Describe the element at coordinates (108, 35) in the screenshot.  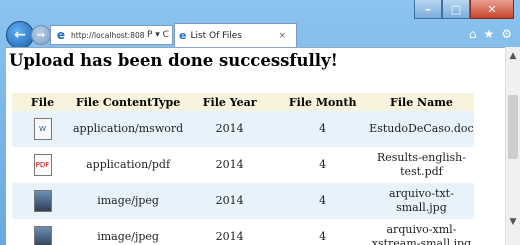
I see `address-url: http://localhost:8080/t..` at that location.